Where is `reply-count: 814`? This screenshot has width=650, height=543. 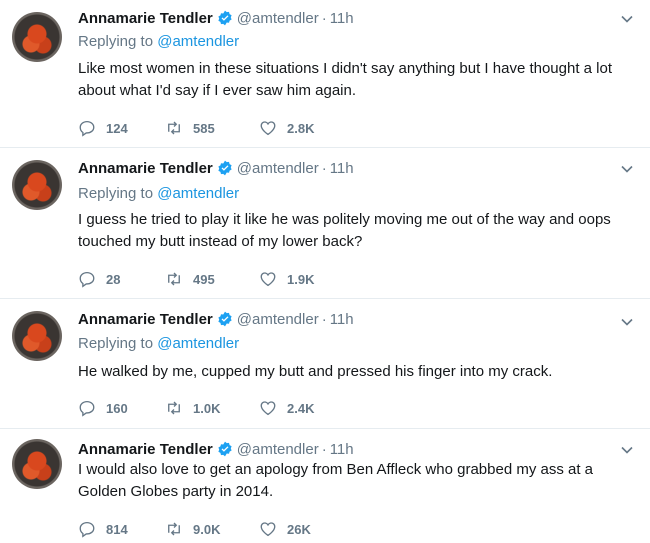
reply-count: 814 is located at coordinates (117, 529).